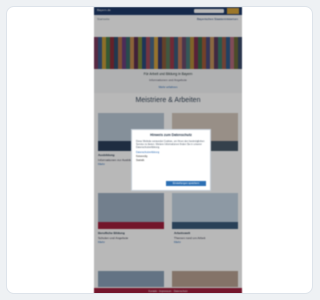 This screenshot has width=320, height=300. Describe the element at coordinates (171, 135) in the screenshot. I see `dialog-title: Hinweis zum Datenschutz` at that location.